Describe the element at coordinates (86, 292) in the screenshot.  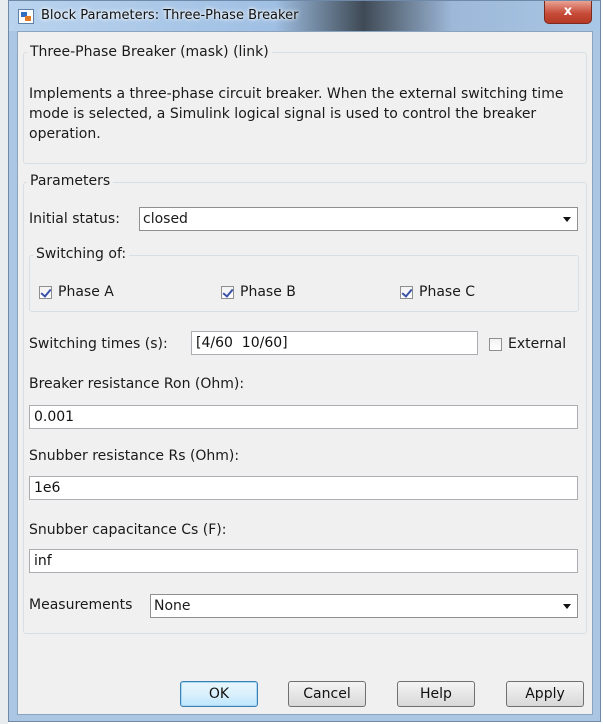
I see `phase-a-label: Phase A` at that location.